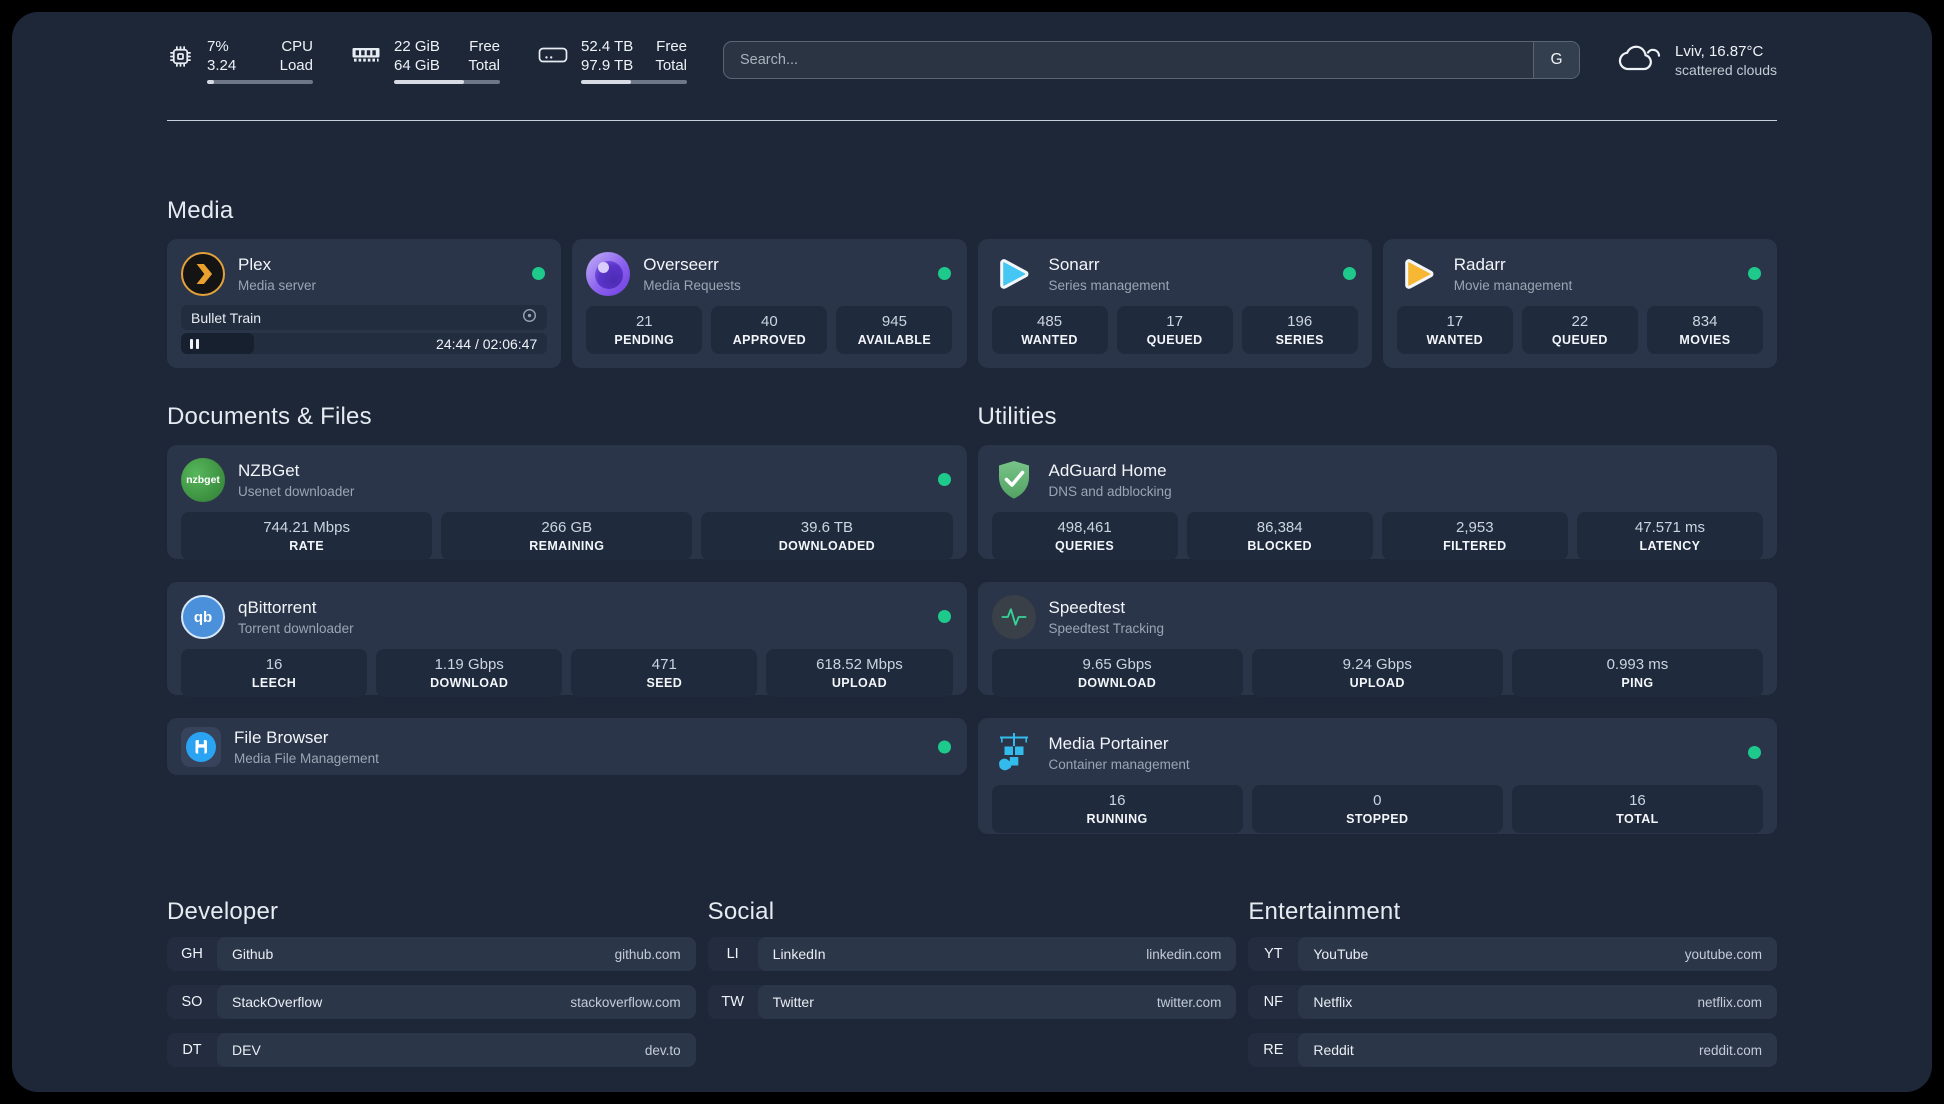 The width and height of the screenshot is (1944, 1104). Describe the element at coordinates (1117, 673) in the screenshot. I see `stat-download: 9.65 Gbps DOWNLOAD` at that location.